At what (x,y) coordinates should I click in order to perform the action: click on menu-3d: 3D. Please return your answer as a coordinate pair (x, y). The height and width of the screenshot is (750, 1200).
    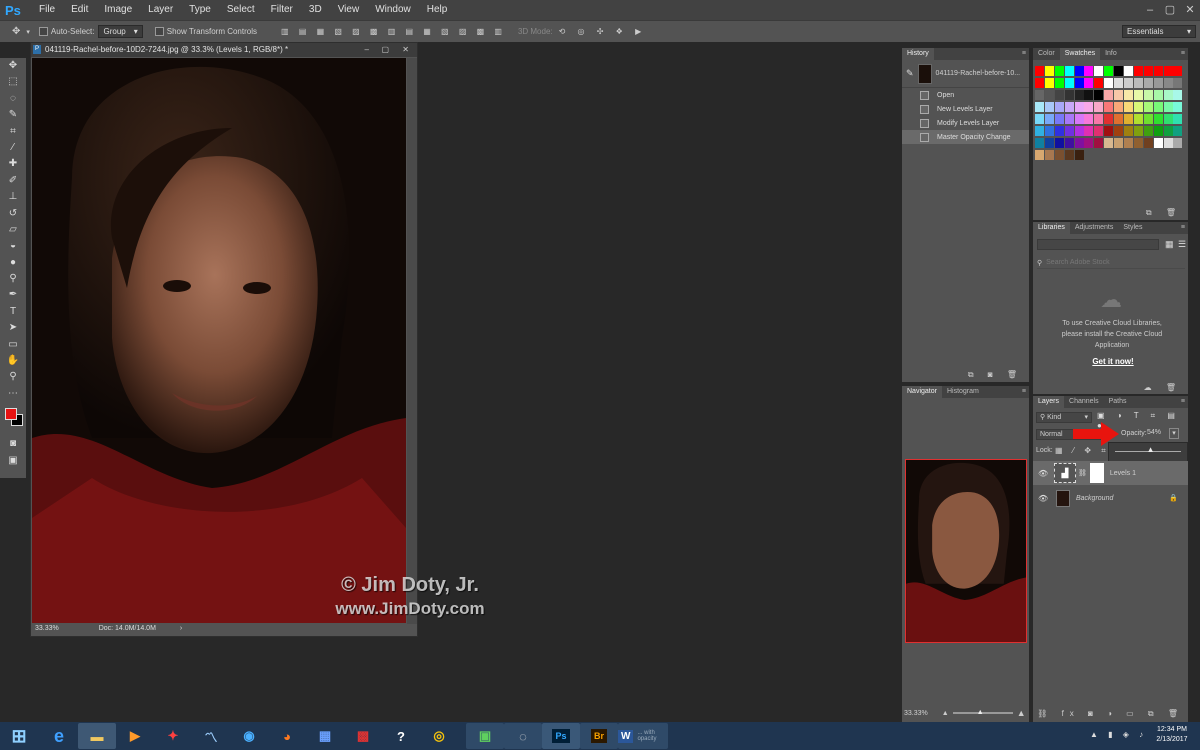
    Looking at the image, I should click on (315, 10).